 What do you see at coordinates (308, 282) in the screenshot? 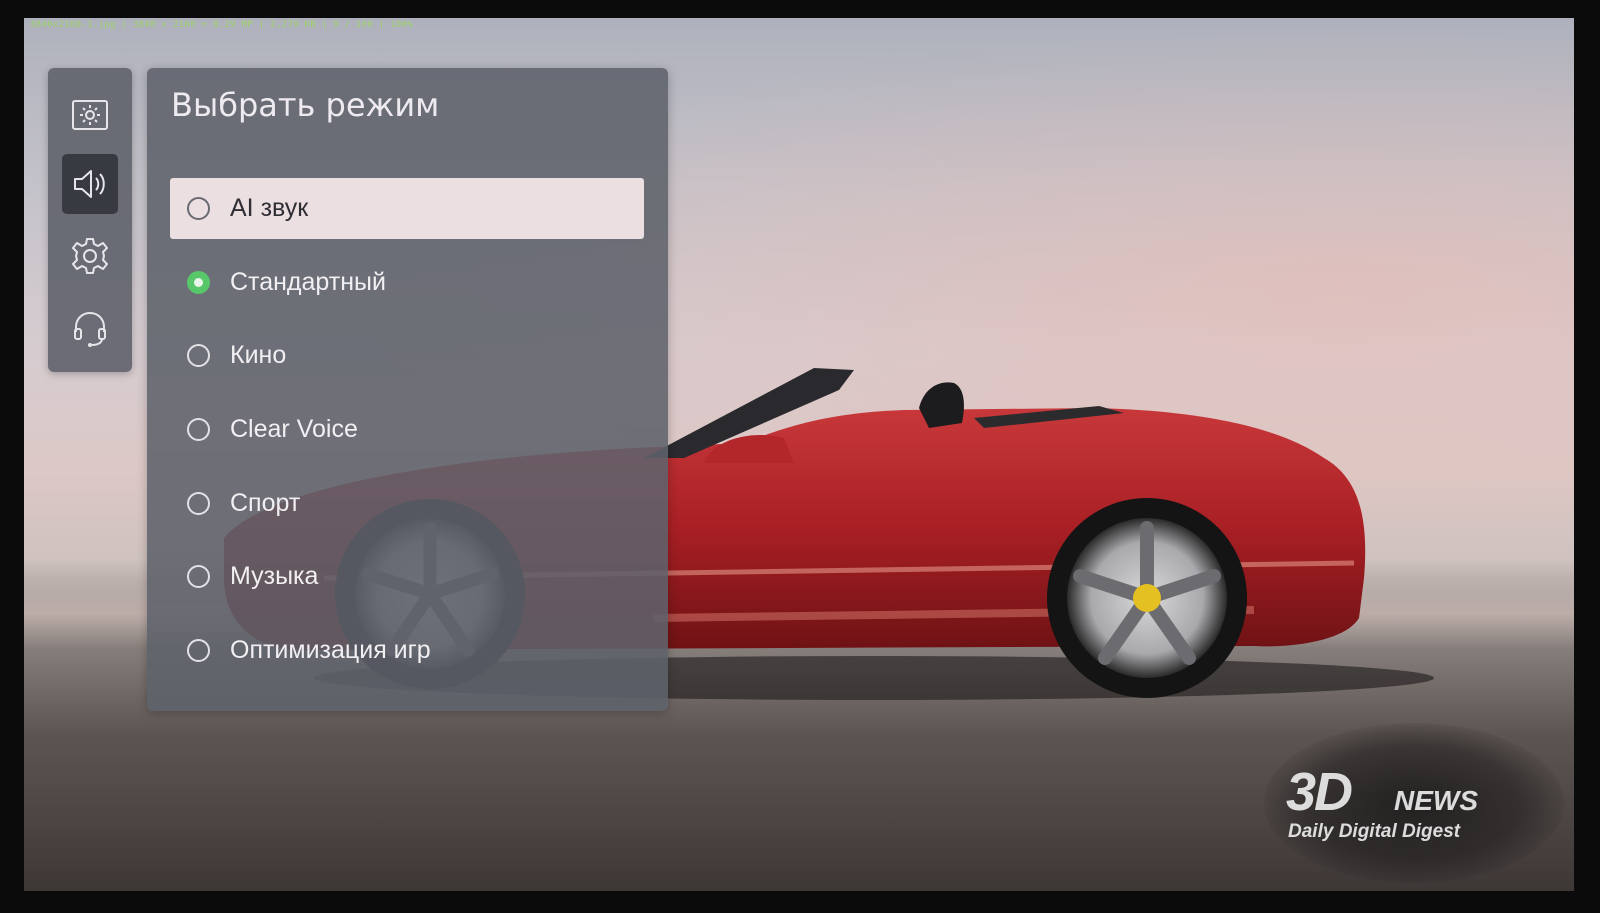
I see `option-label: Стандартный` at bounding box center [308, 282].